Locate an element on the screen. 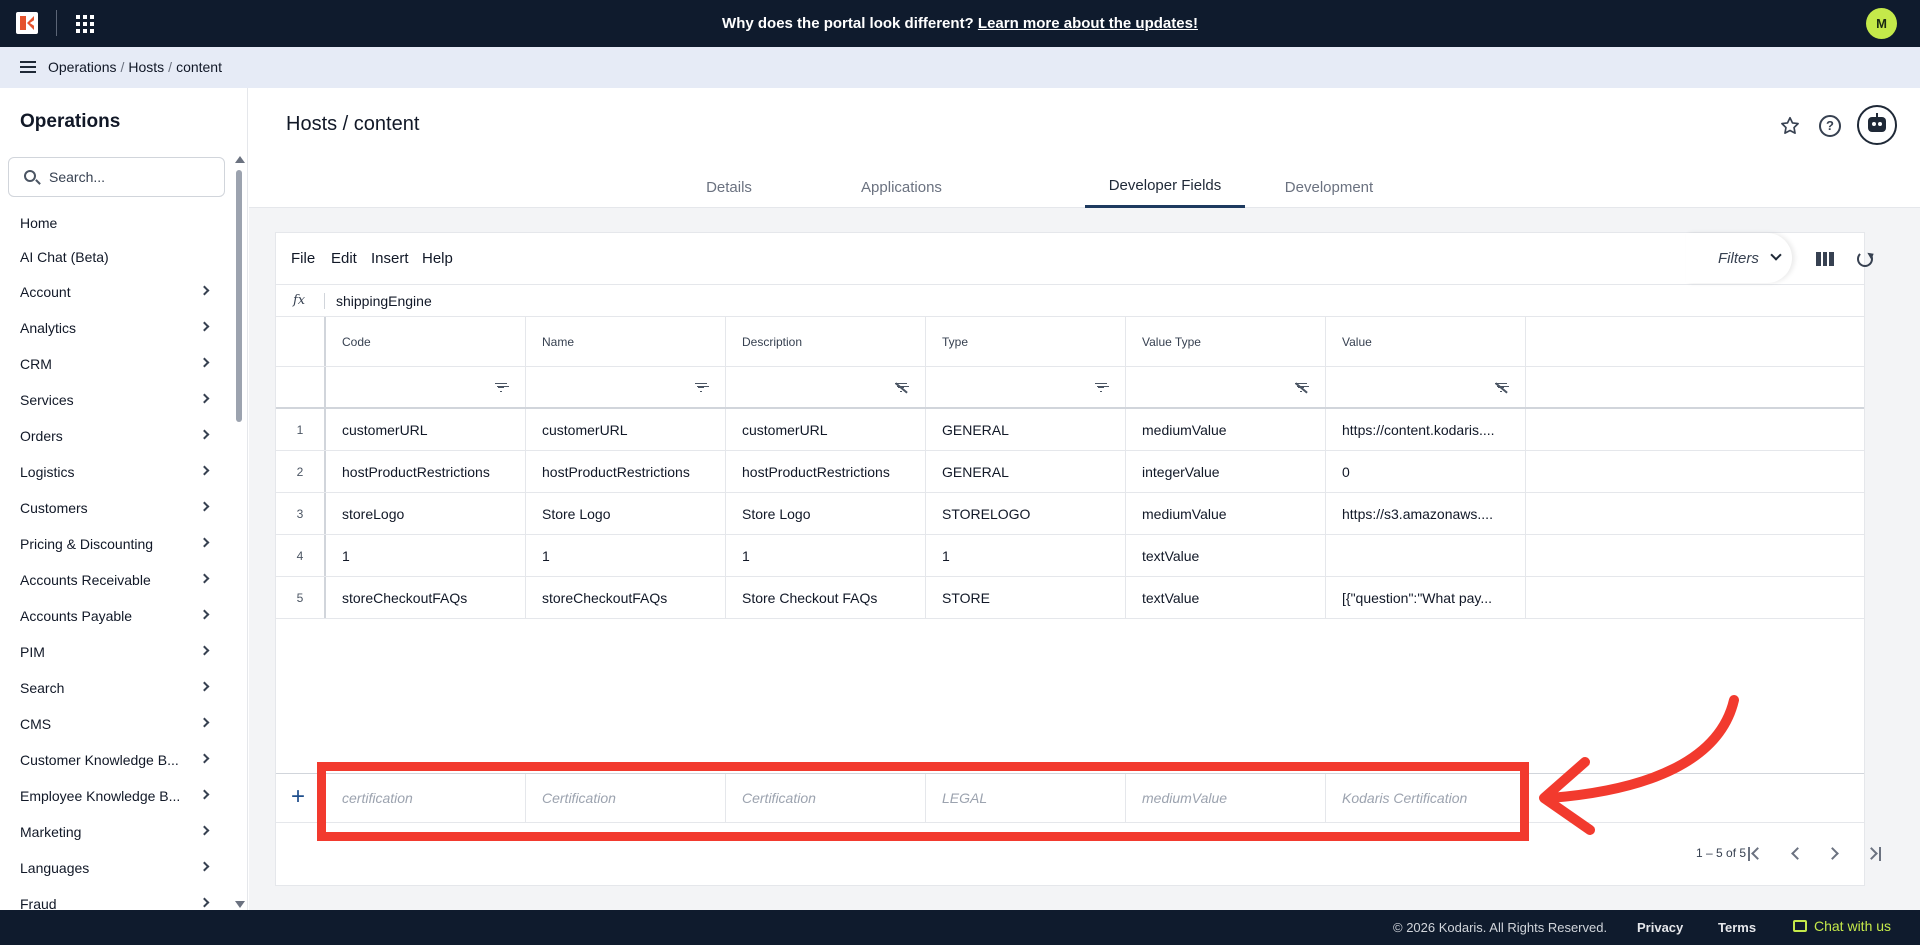  privacy-link: Privacy is located at coordinates (1660, 927).